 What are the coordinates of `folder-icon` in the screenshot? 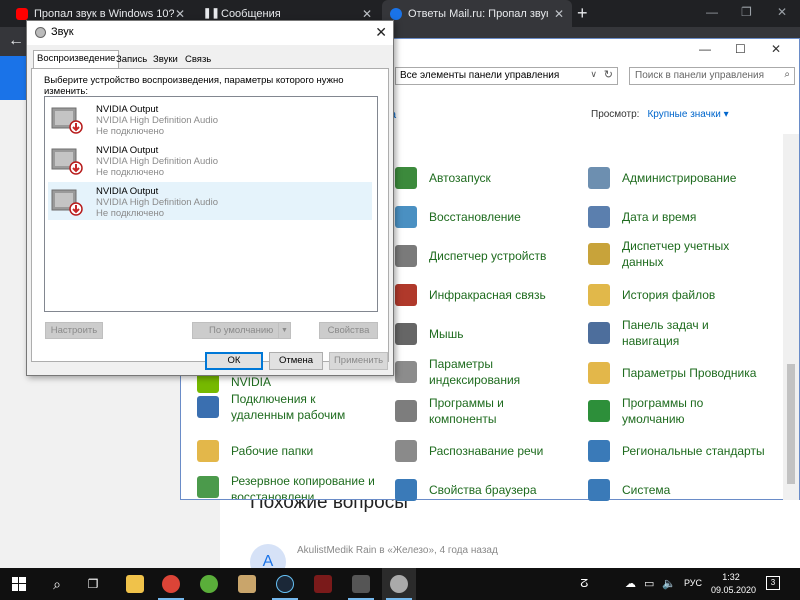 It's located at (135, 584).